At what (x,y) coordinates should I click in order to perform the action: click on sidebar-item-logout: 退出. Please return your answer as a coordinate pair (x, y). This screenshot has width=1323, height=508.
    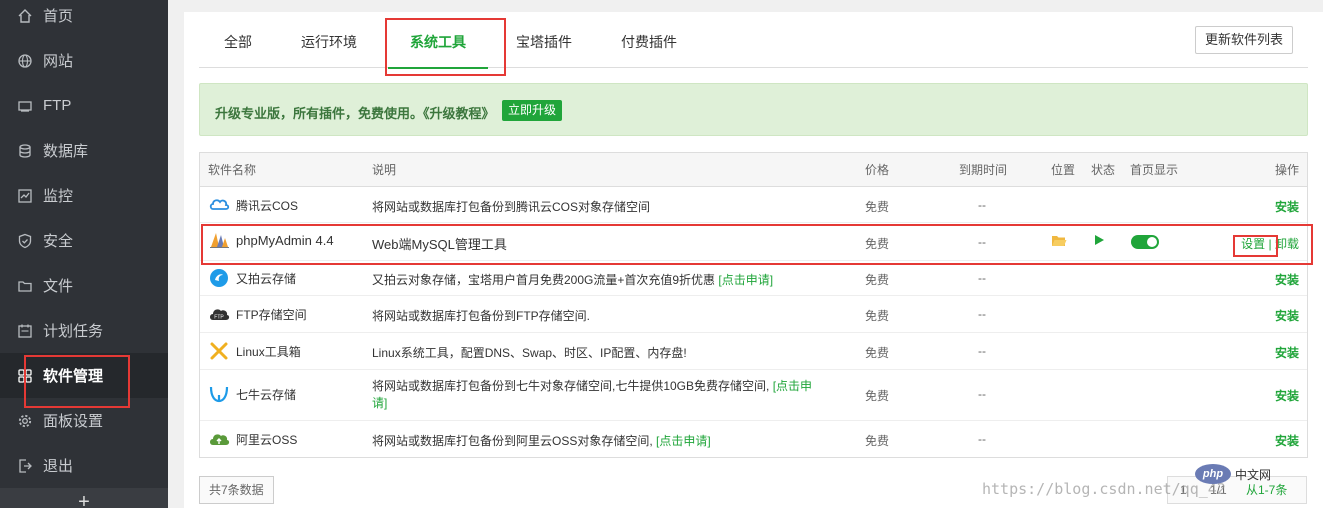
    Looking at the image, I should click on (84, 465).